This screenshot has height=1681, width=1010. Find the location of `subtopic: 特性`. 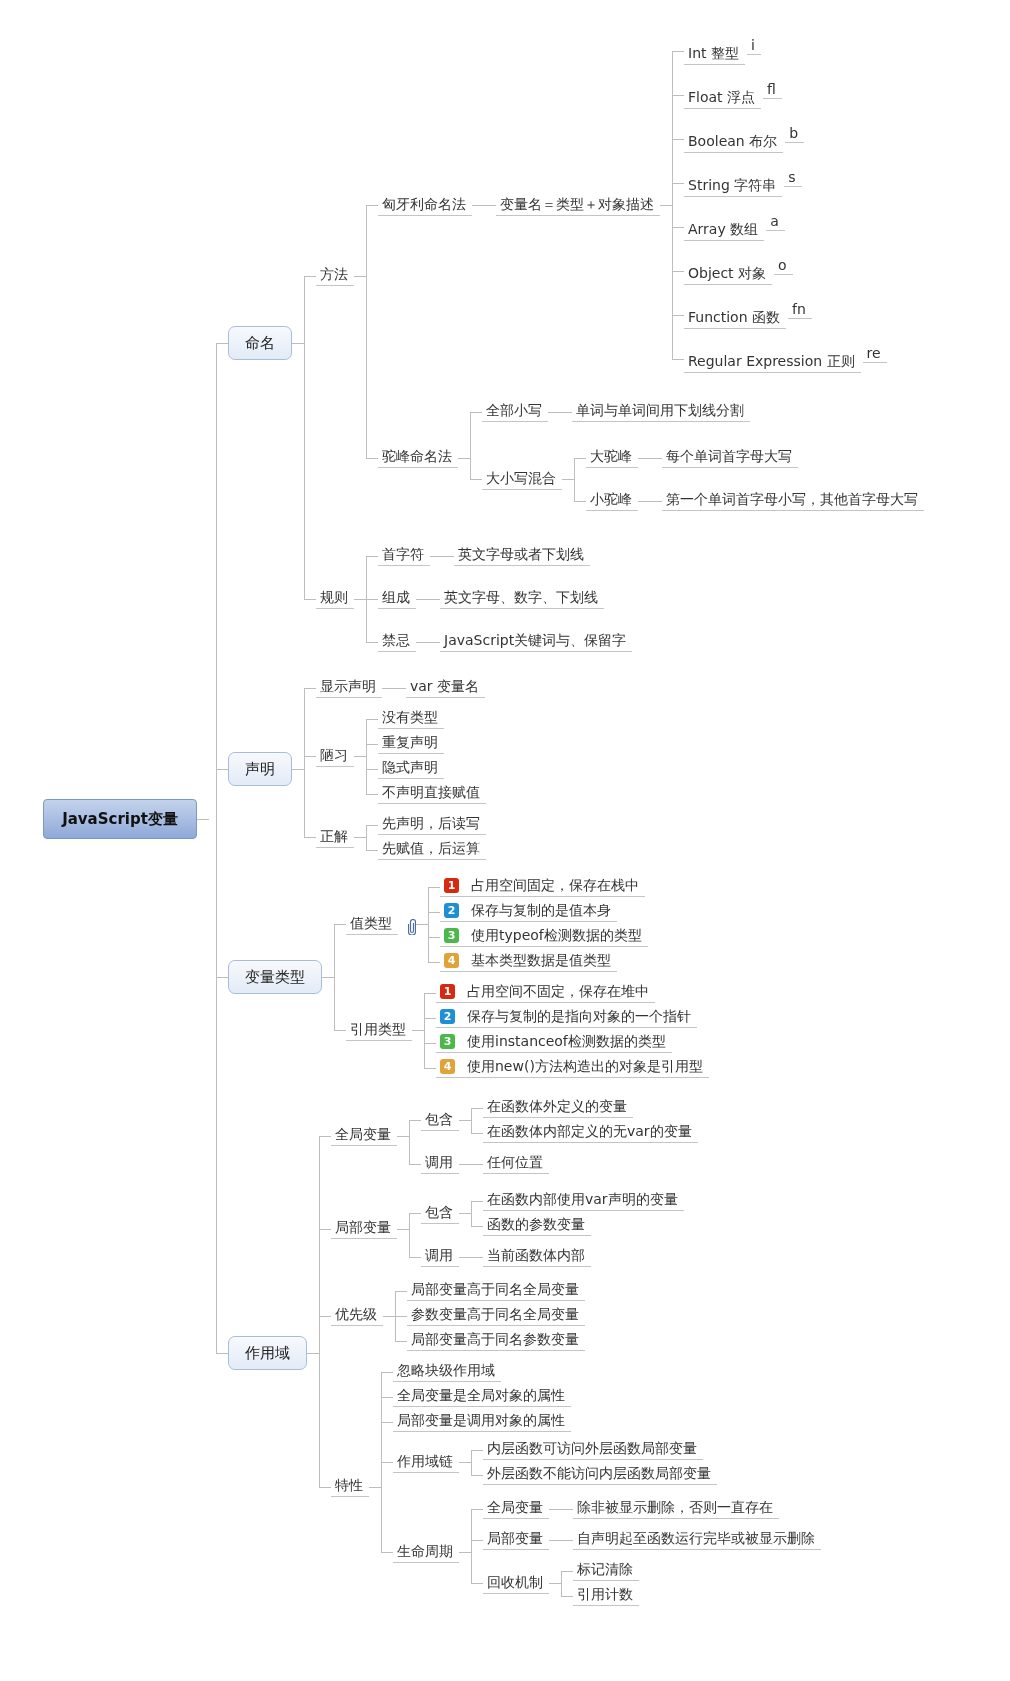

subtopic: 特性 is located at coordinates (350, 1486).